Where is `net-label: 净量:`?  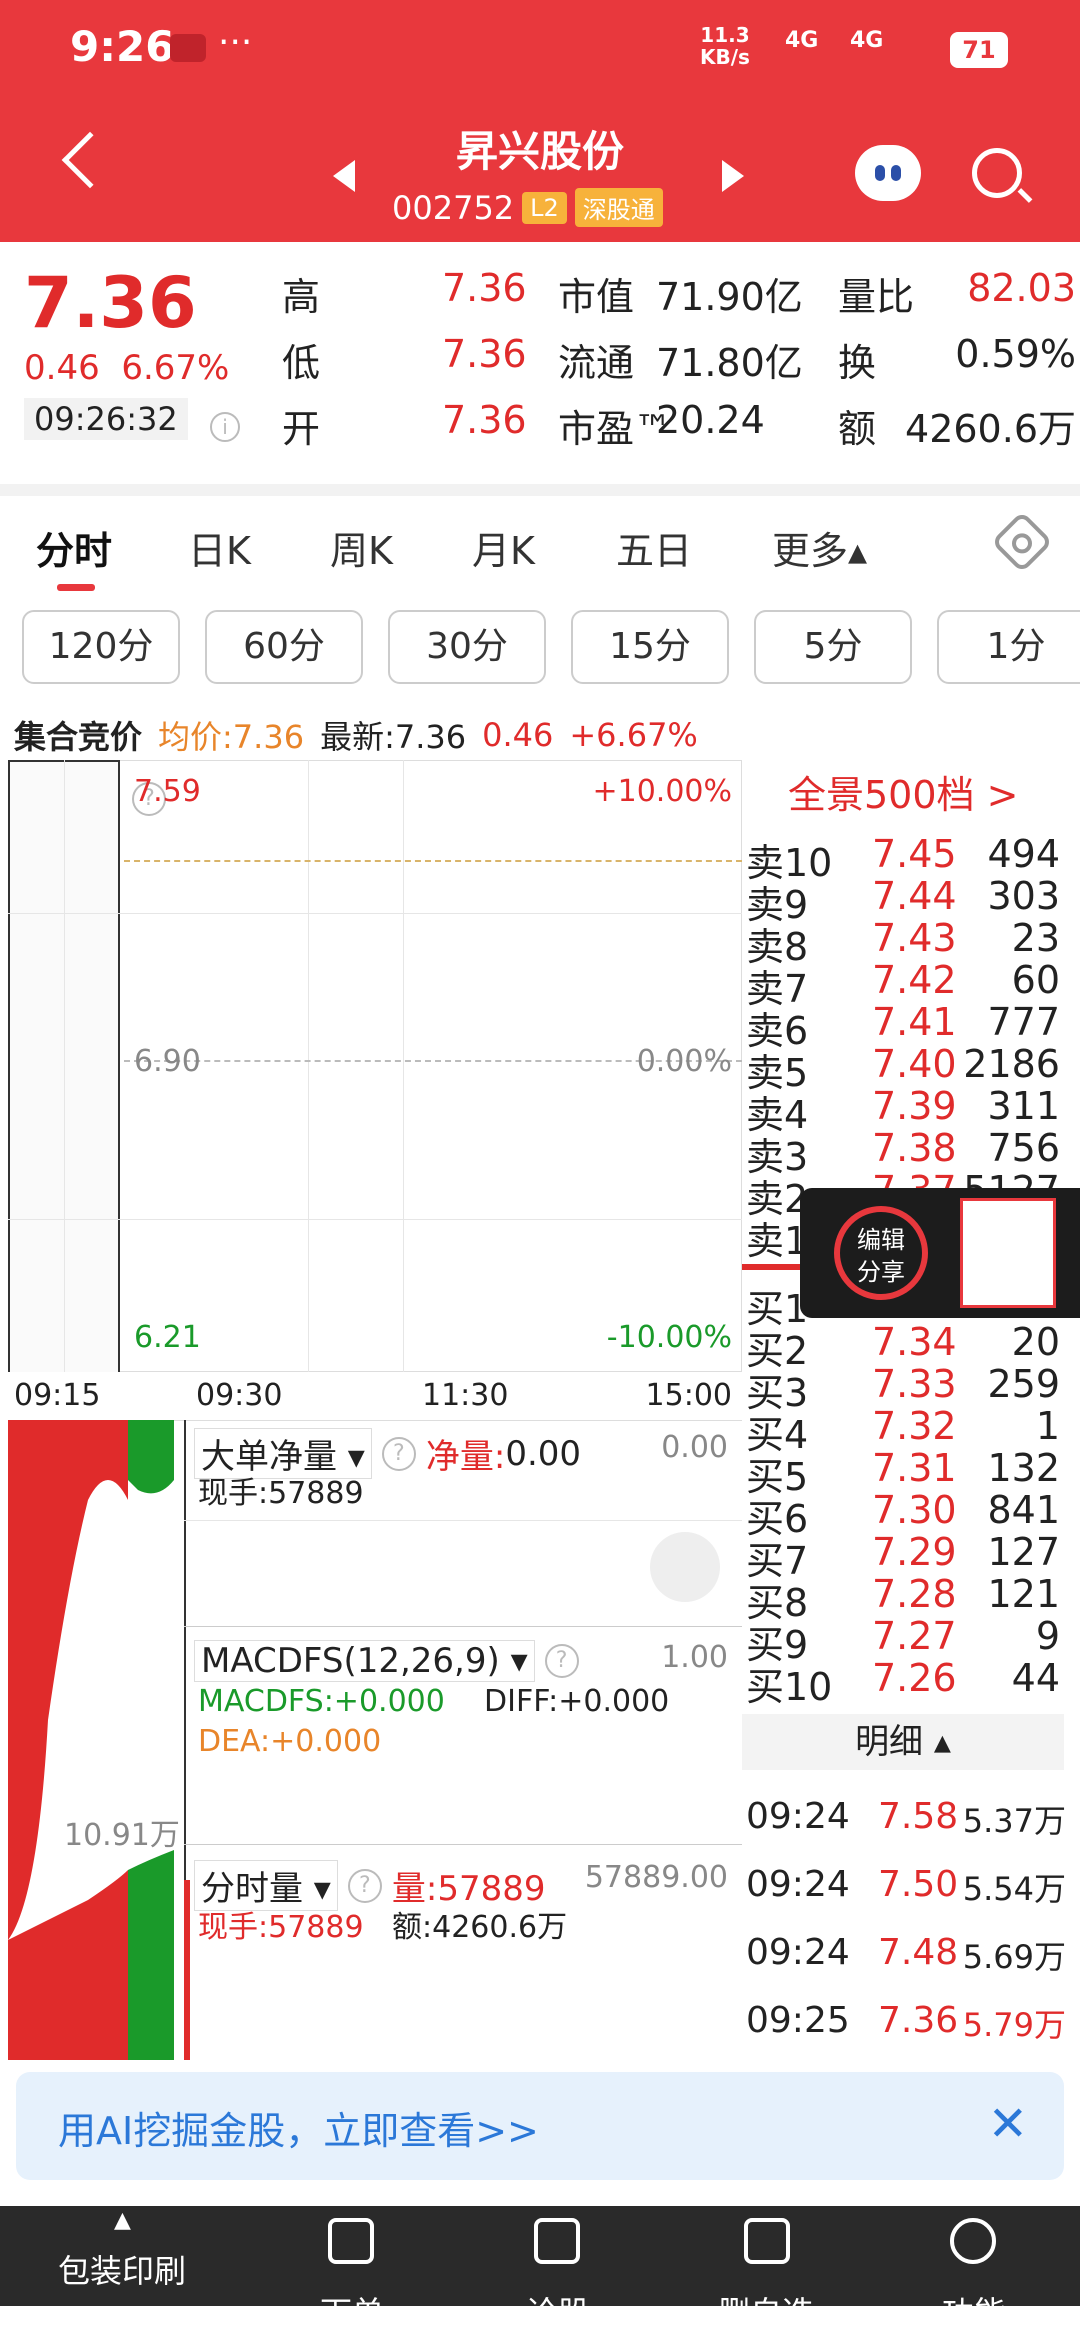 net-label: 净量: is located at coordinates (465, 1457).